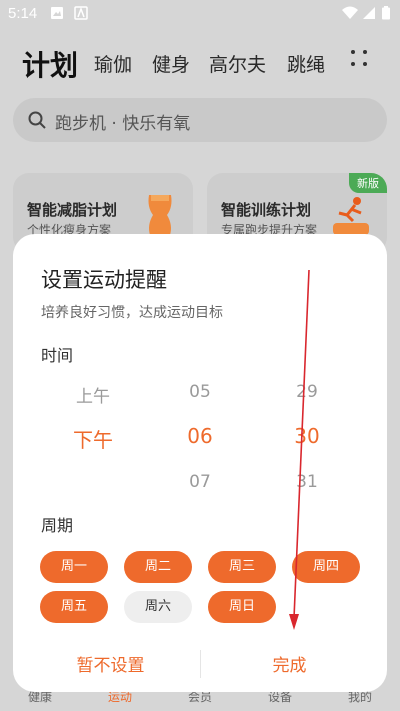  Describe the element at coordinates (200, 392) in the screenshot. I see `hour-prev: 05` at that location.